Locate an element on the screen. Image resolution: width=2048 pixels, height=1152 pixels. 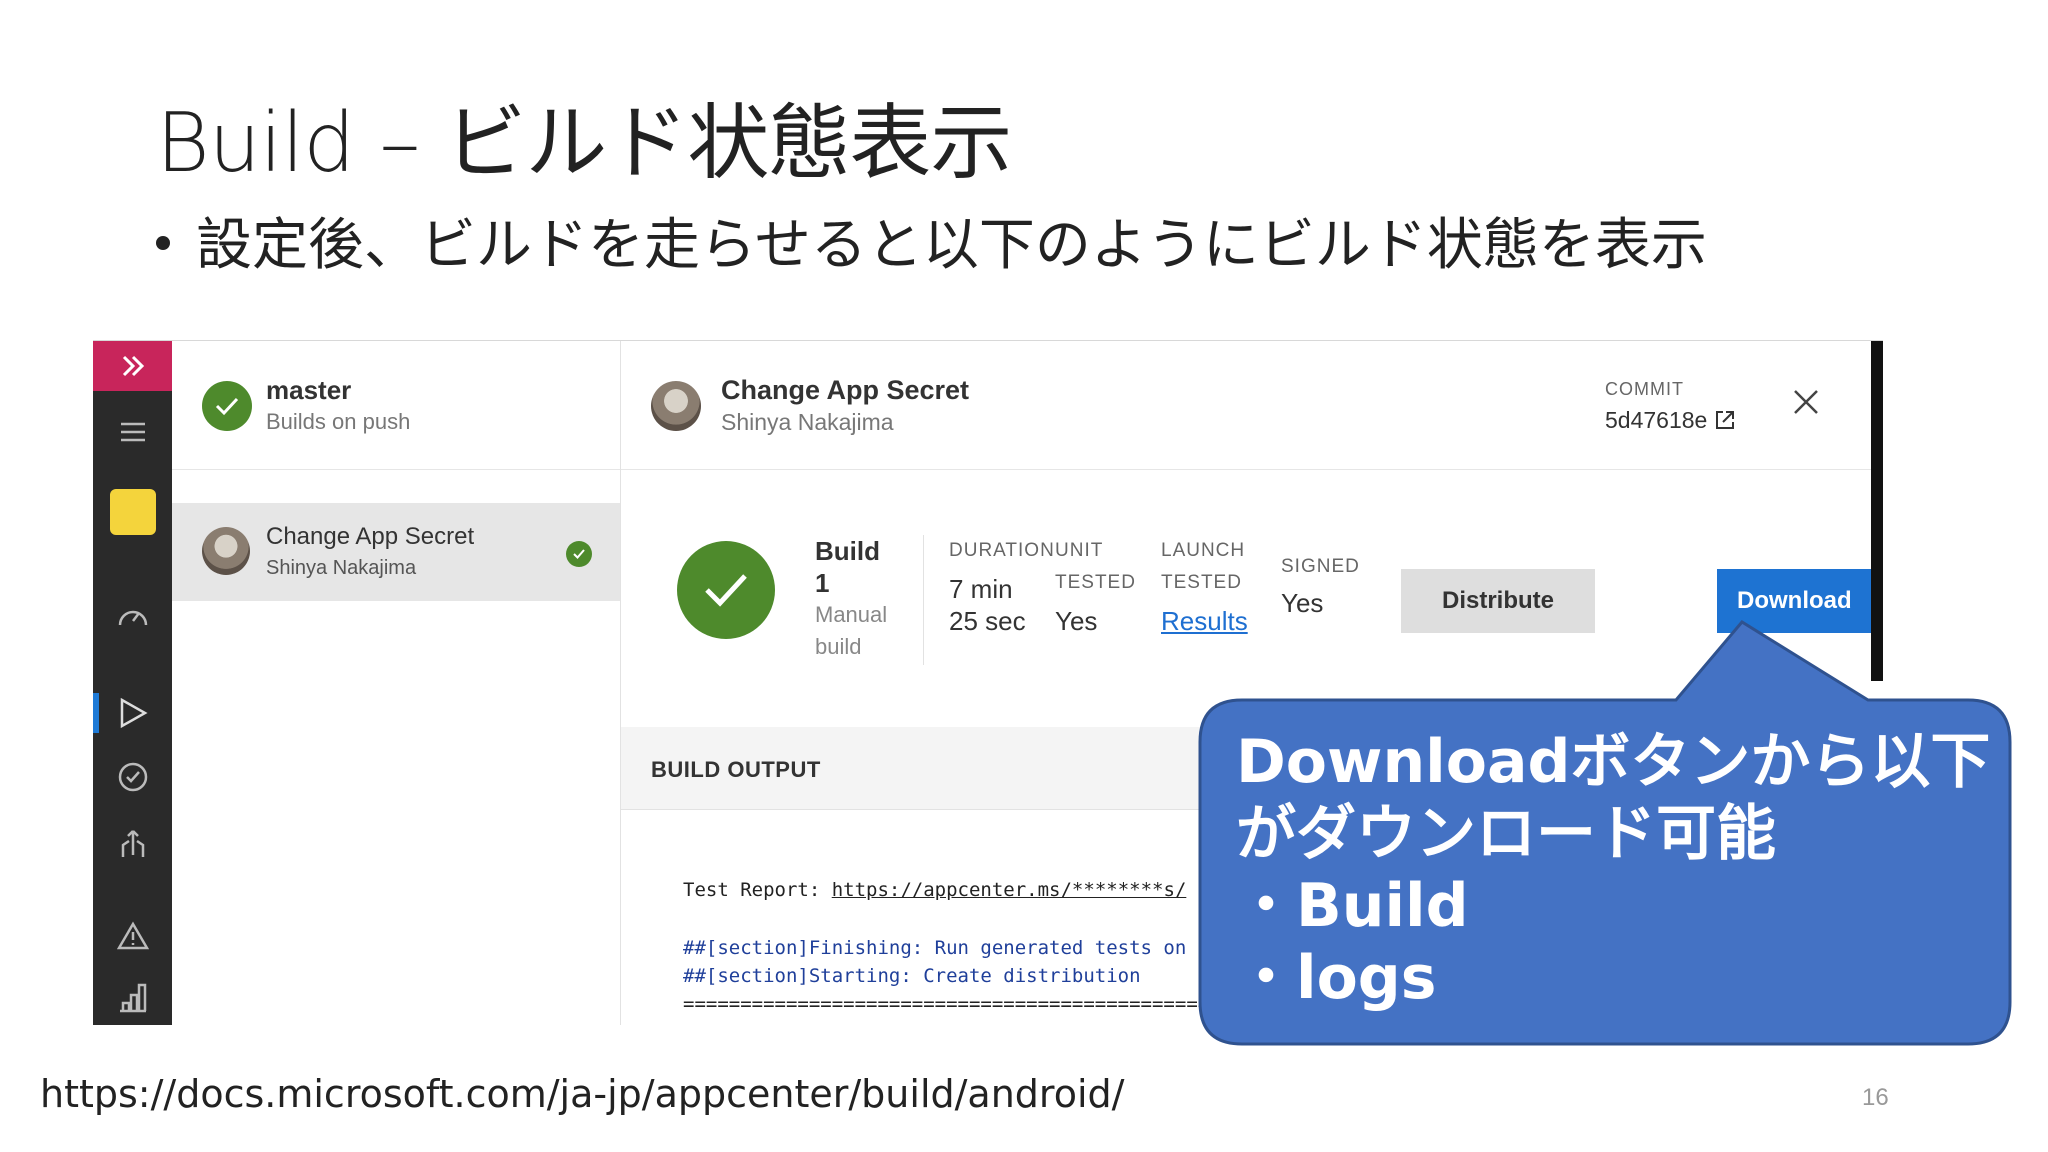
build-play-icon is located at coordinates (132, 713).